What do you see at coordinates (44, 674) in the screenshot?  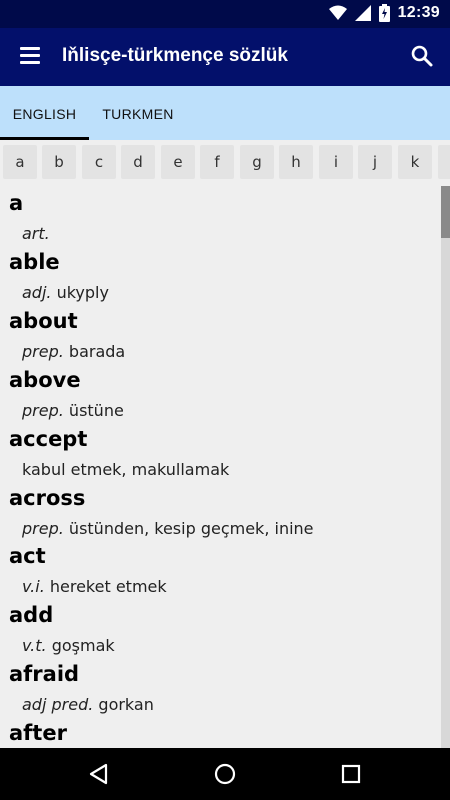 I see `entry-word: afraid` at bounding box center [44, 674].